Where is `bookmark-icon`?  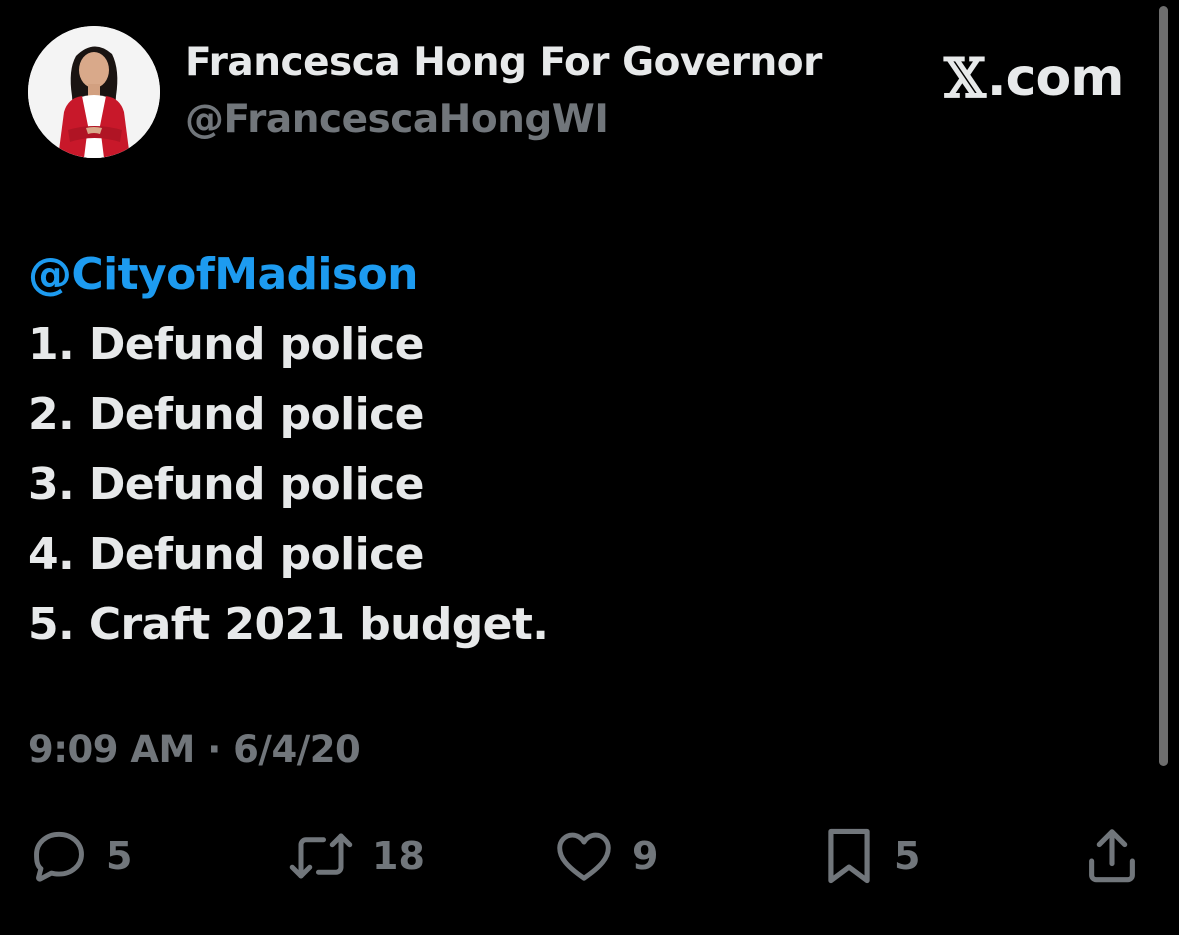
bookmark-icon is located at coordinates (849, 856).